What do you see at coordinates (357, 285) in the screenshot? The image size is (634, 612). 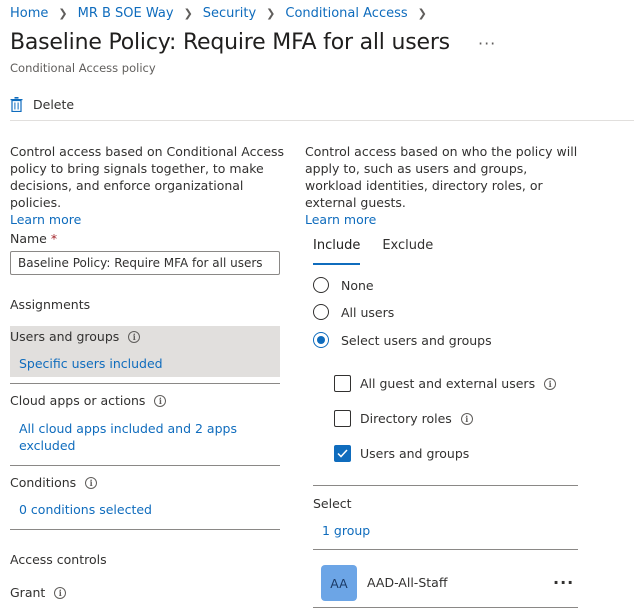 I see `radio-none-label: None` at bounding box center [357, 285].